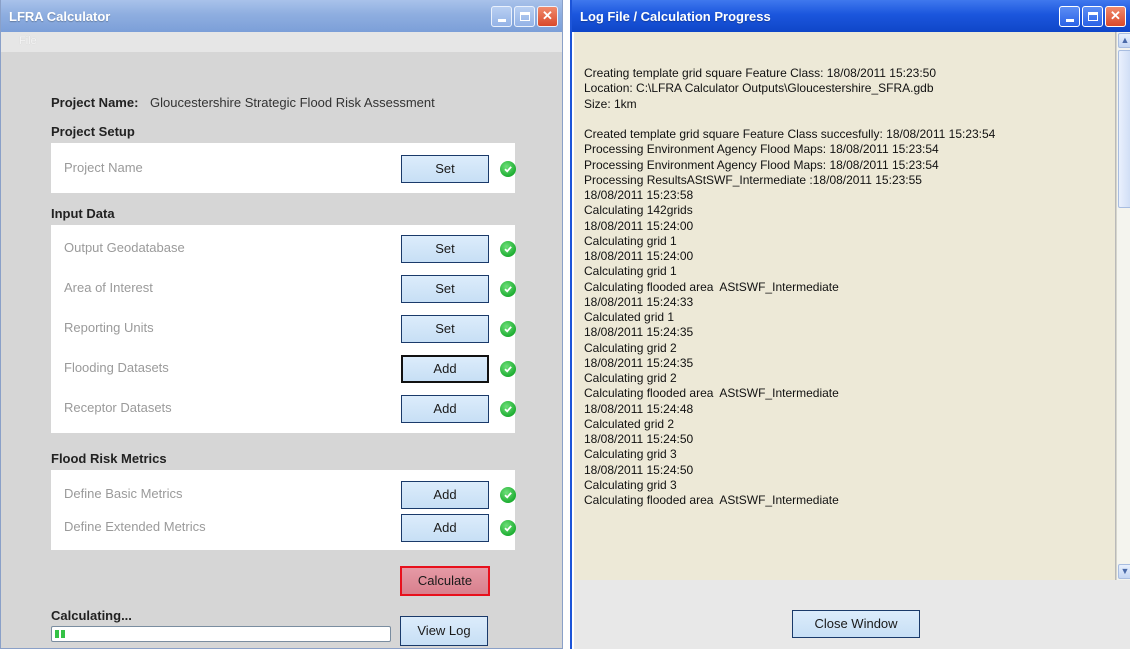 This screenshot has width=1130, height=649. Describe the element at coordinates (109, 458) in the screenshot. I see `section-flood-risk-metrics: Flood Risk Metrics` at that location.